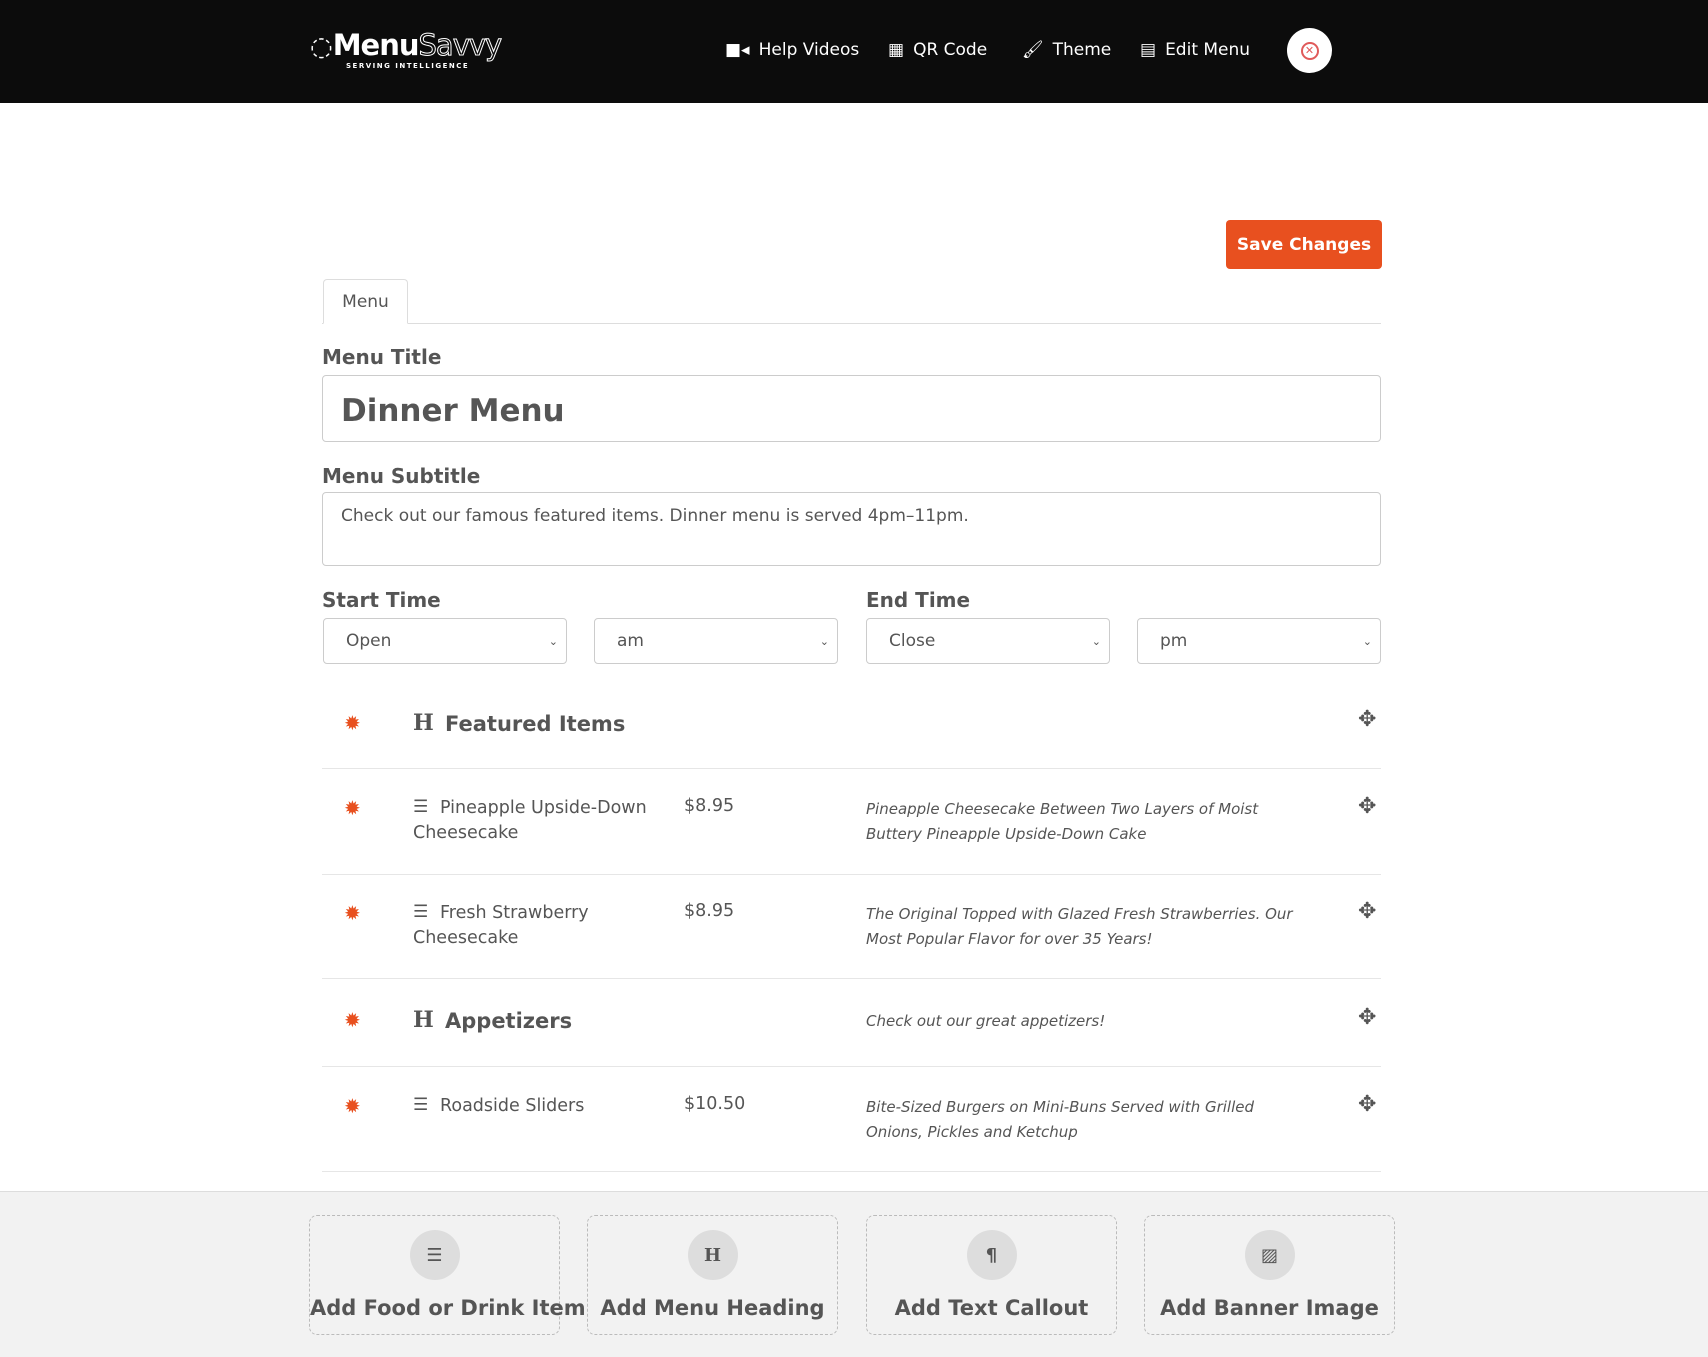 This screenshot has height=1357, width=1708. I want to click on qrcode-icon: ▦, so click(896, 50).